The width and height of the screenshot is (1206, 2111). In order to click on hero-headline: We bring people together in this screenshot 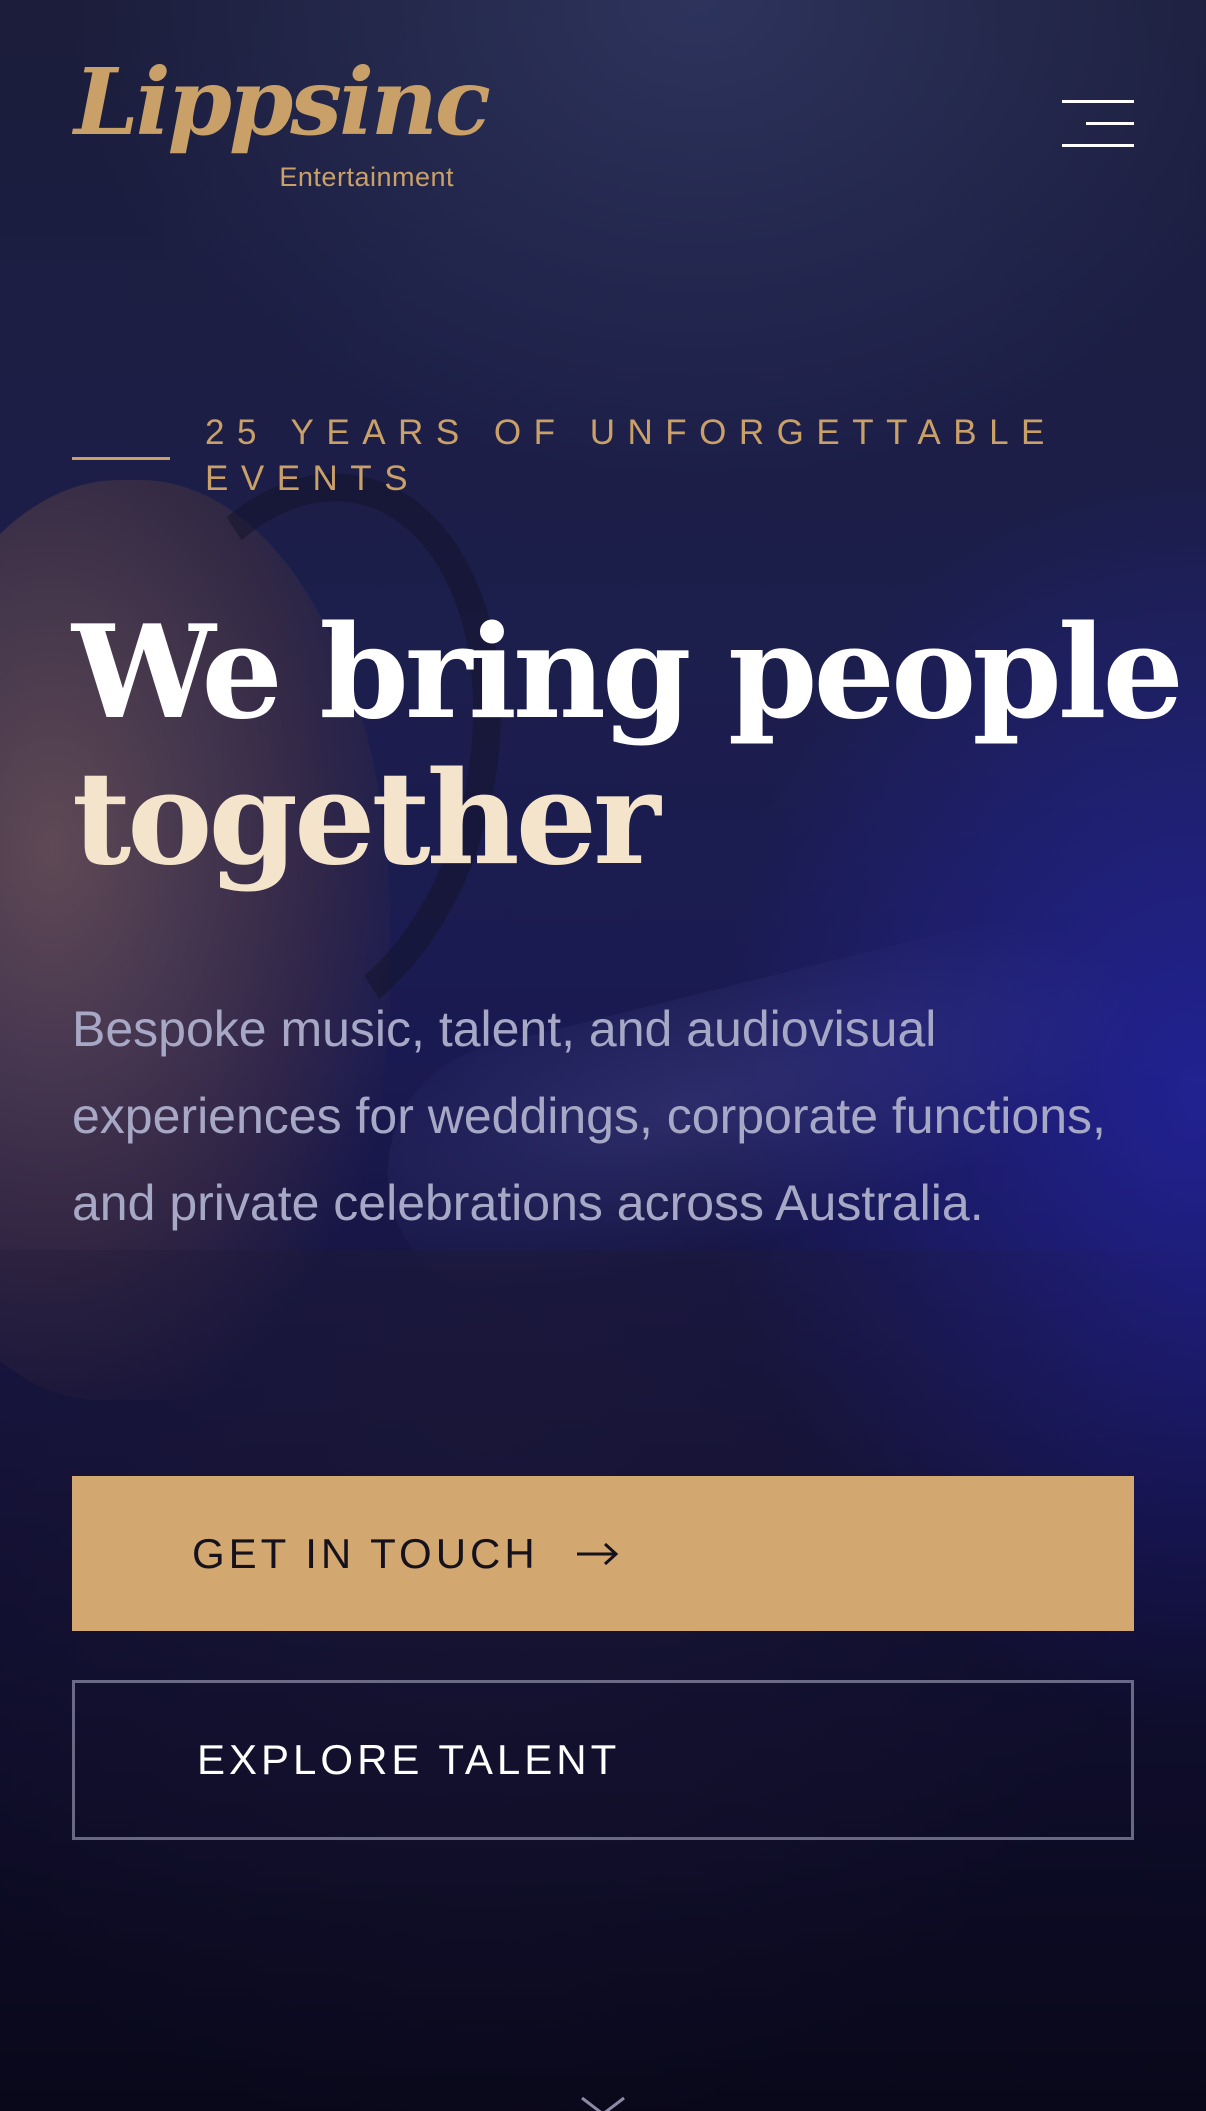, I will do `click(632, 746)`.